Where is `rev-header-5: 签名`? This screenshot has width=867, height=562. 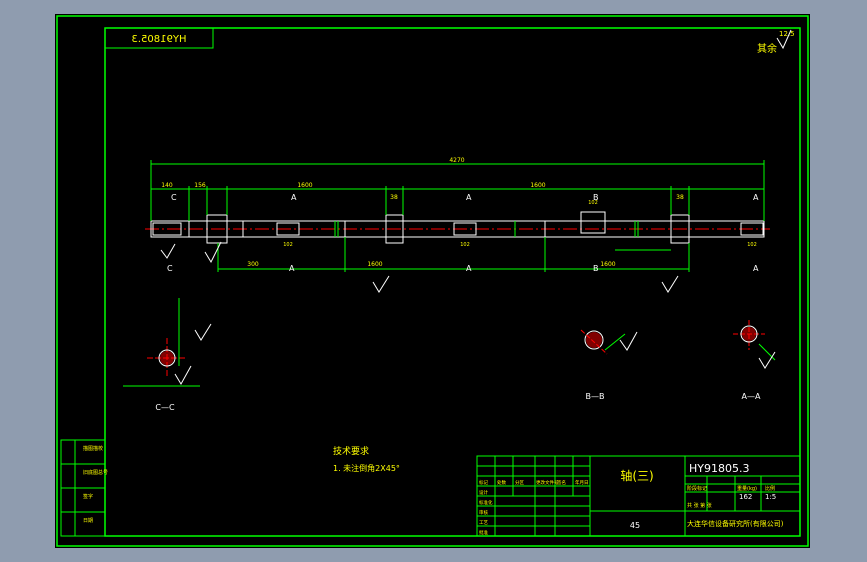 rev-header-5: 签名 is located at coordinates (561, 482).